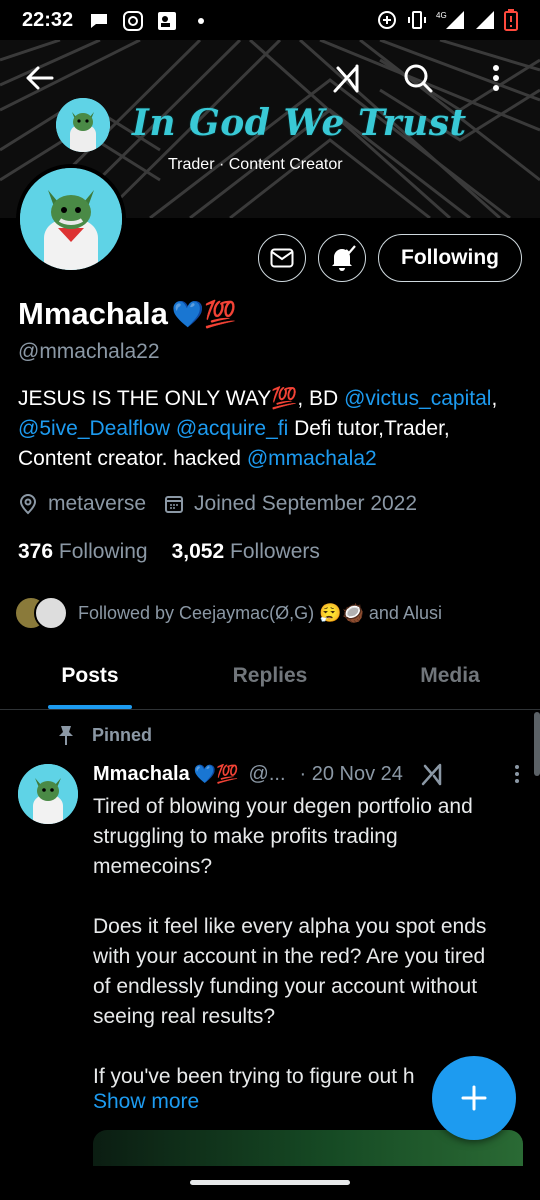 This screenshot has height=1200, width=540. I want to click on signal-4g-icon: 4G, so click(451, 20).